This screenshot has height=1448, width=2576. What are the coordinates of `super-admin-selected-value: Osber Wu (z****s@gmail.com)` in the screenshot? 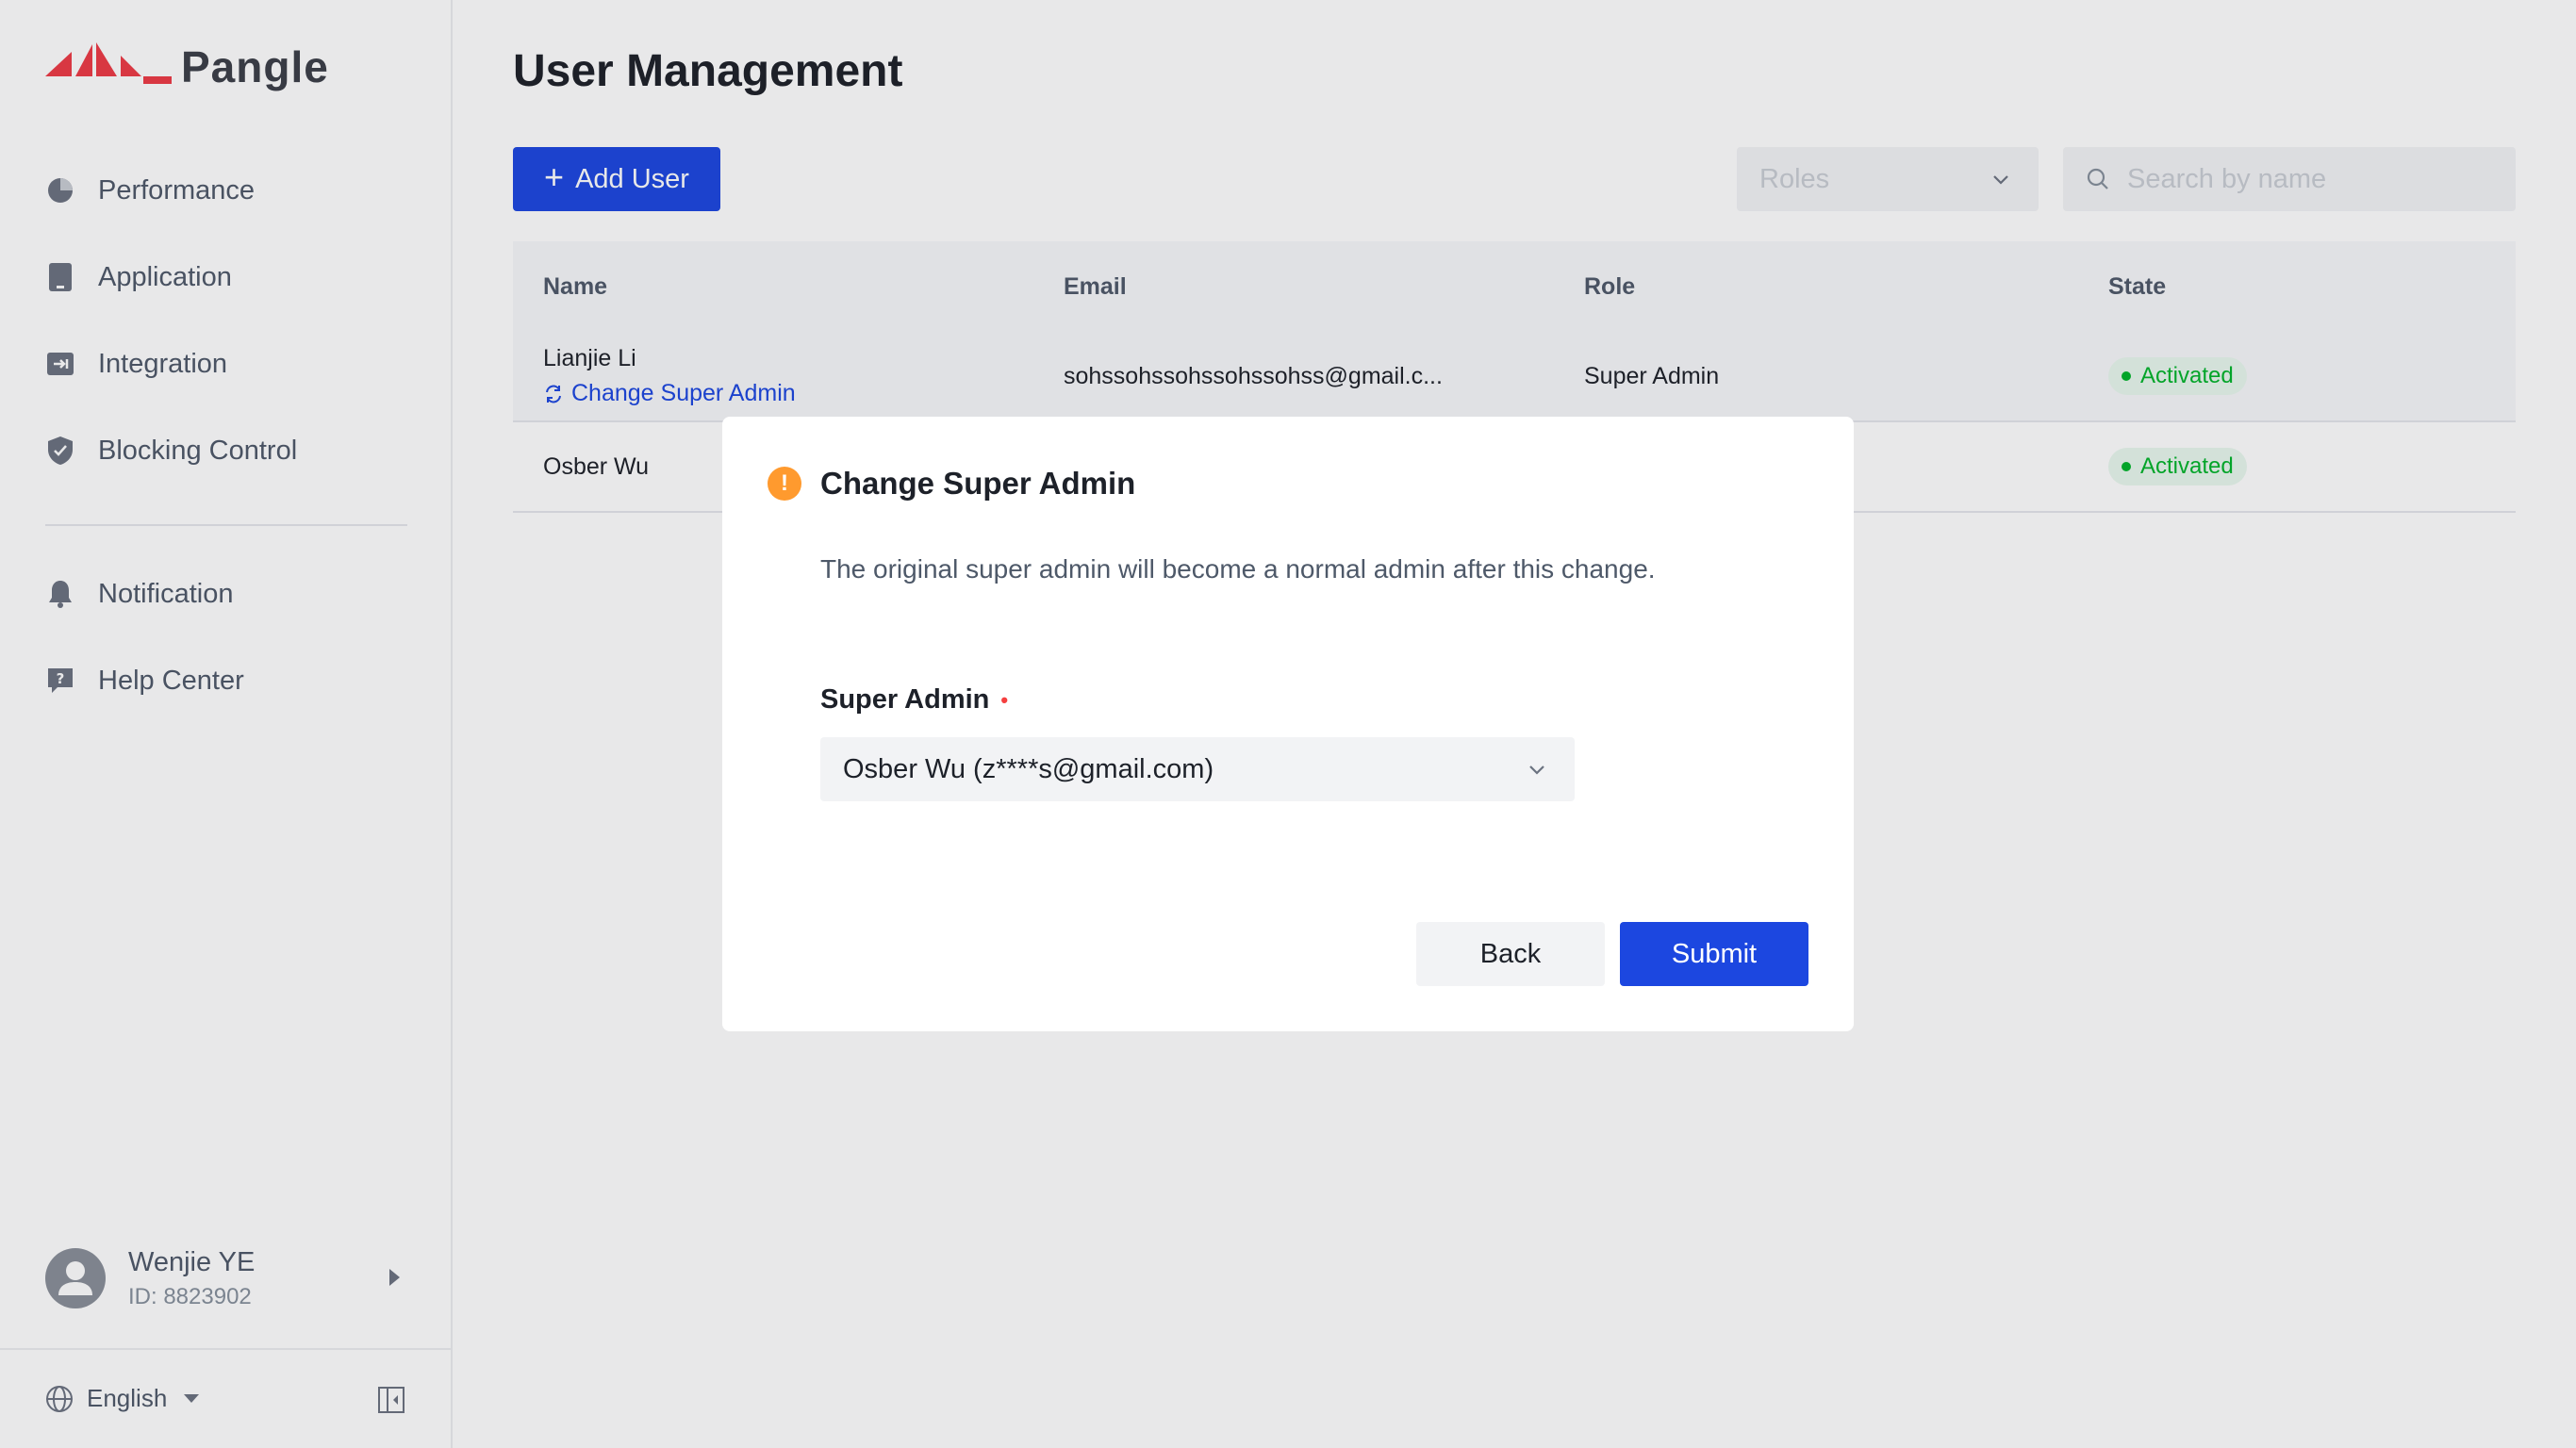 It's located at (1028, 768).